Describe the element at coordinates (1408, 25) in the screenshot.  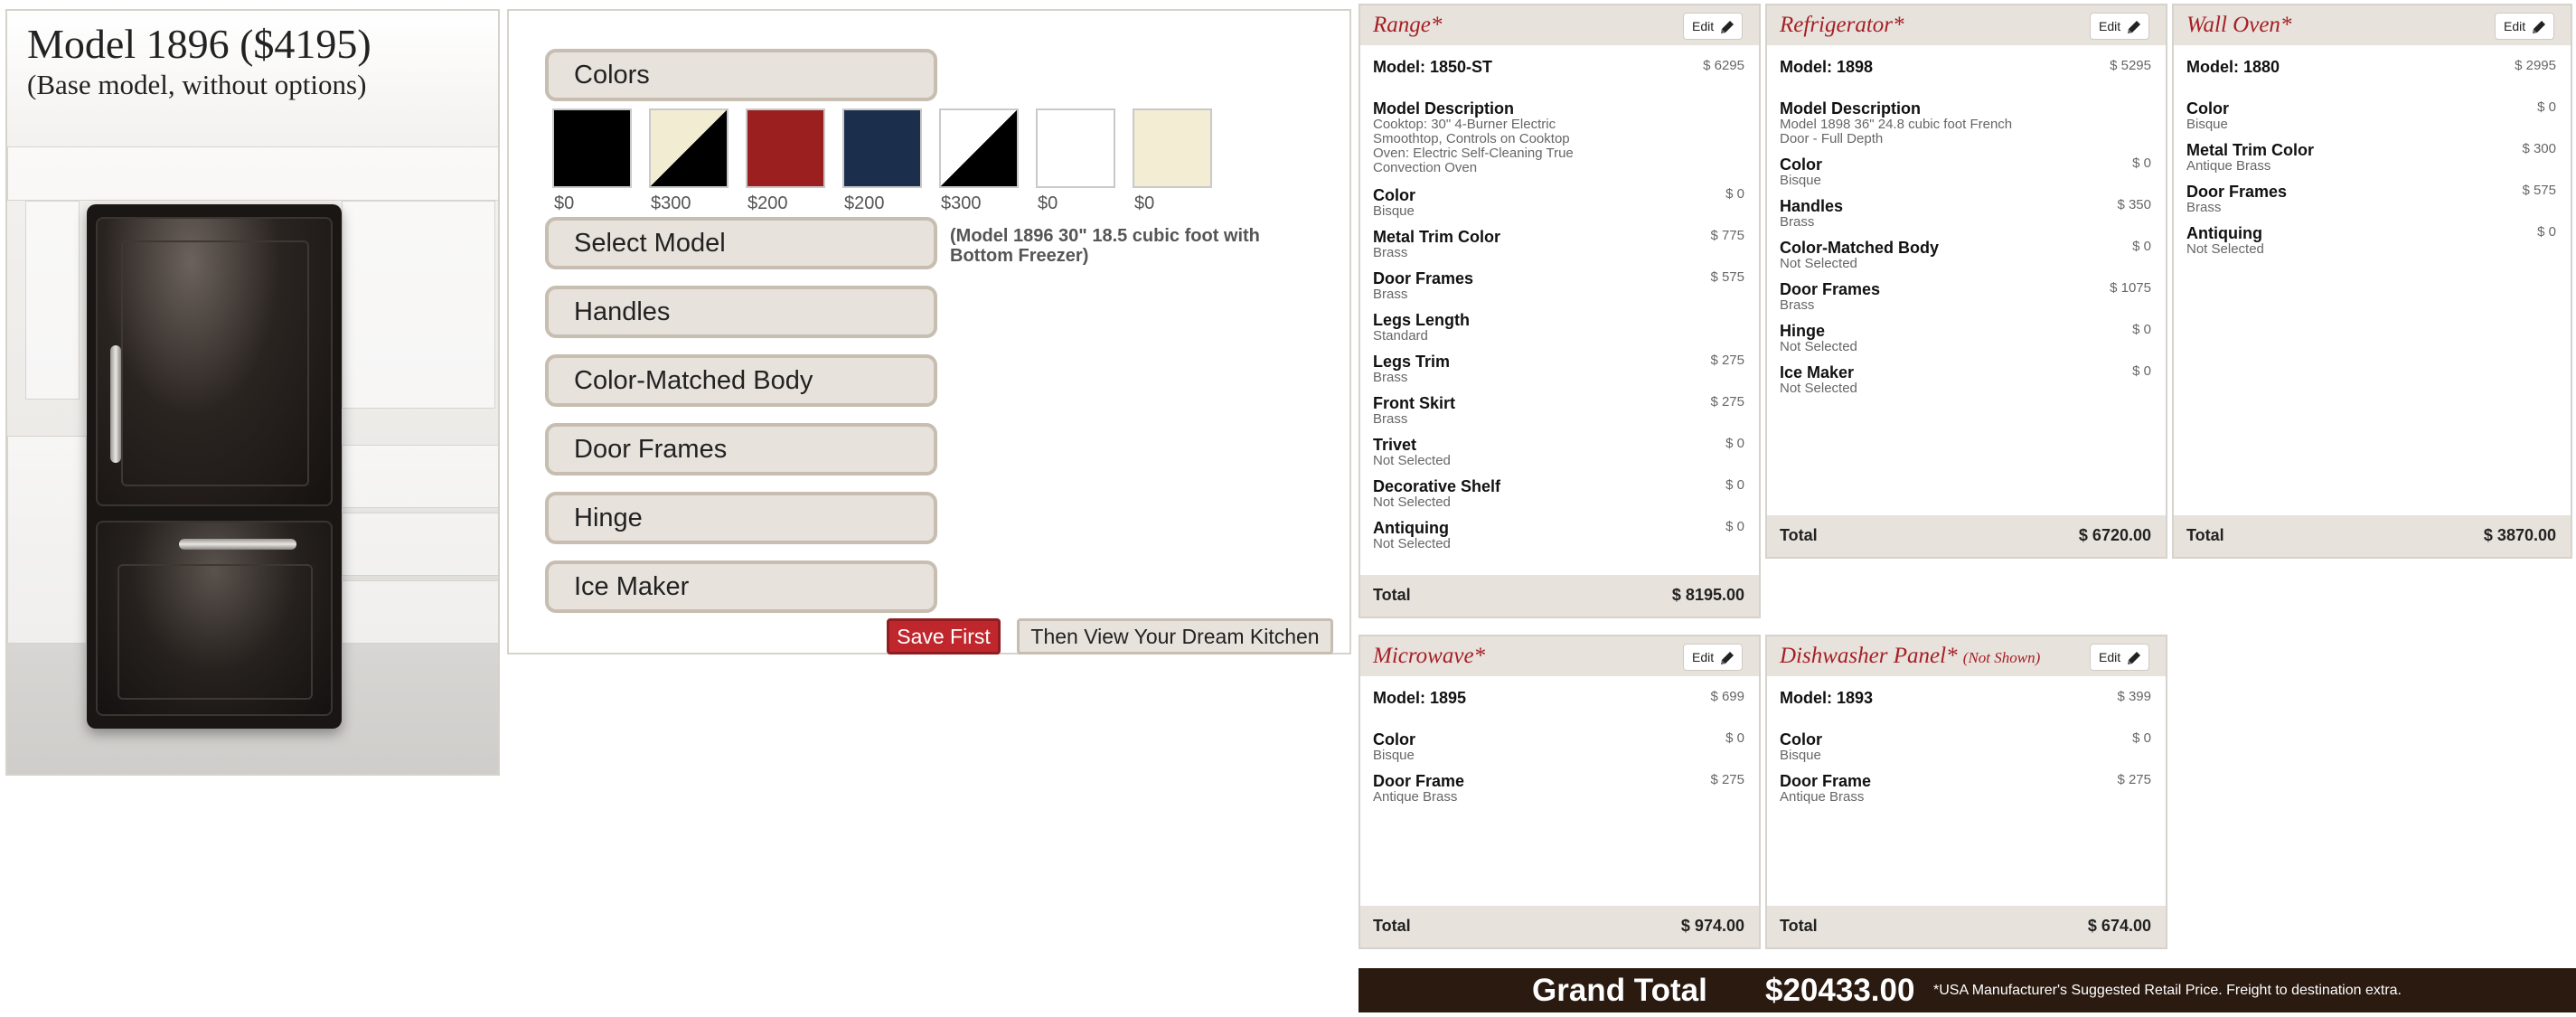
I see `card-title: Range*` at that location.